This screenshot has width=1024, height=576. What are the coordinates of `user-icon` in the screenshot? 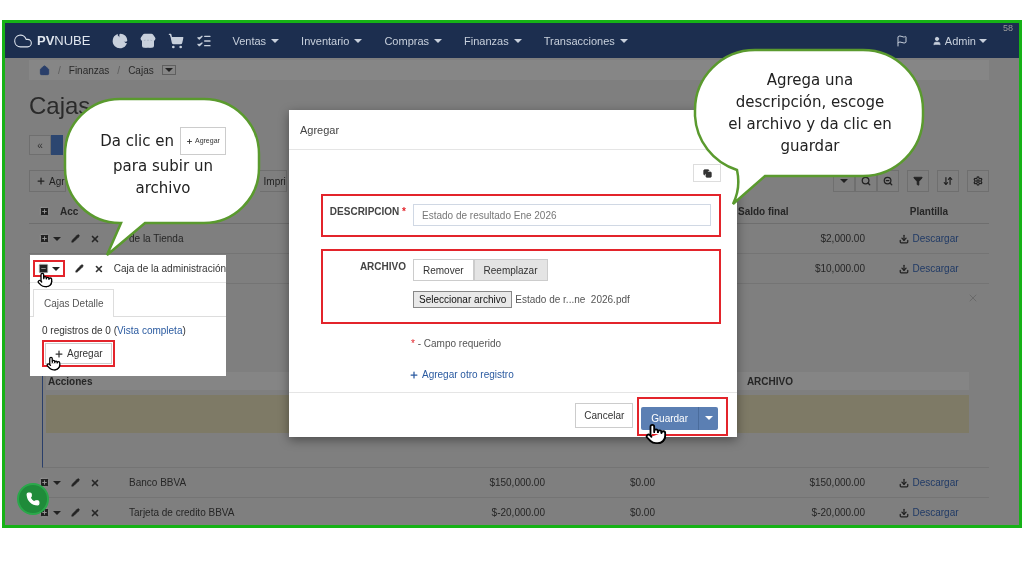 It's located at (936, 40).